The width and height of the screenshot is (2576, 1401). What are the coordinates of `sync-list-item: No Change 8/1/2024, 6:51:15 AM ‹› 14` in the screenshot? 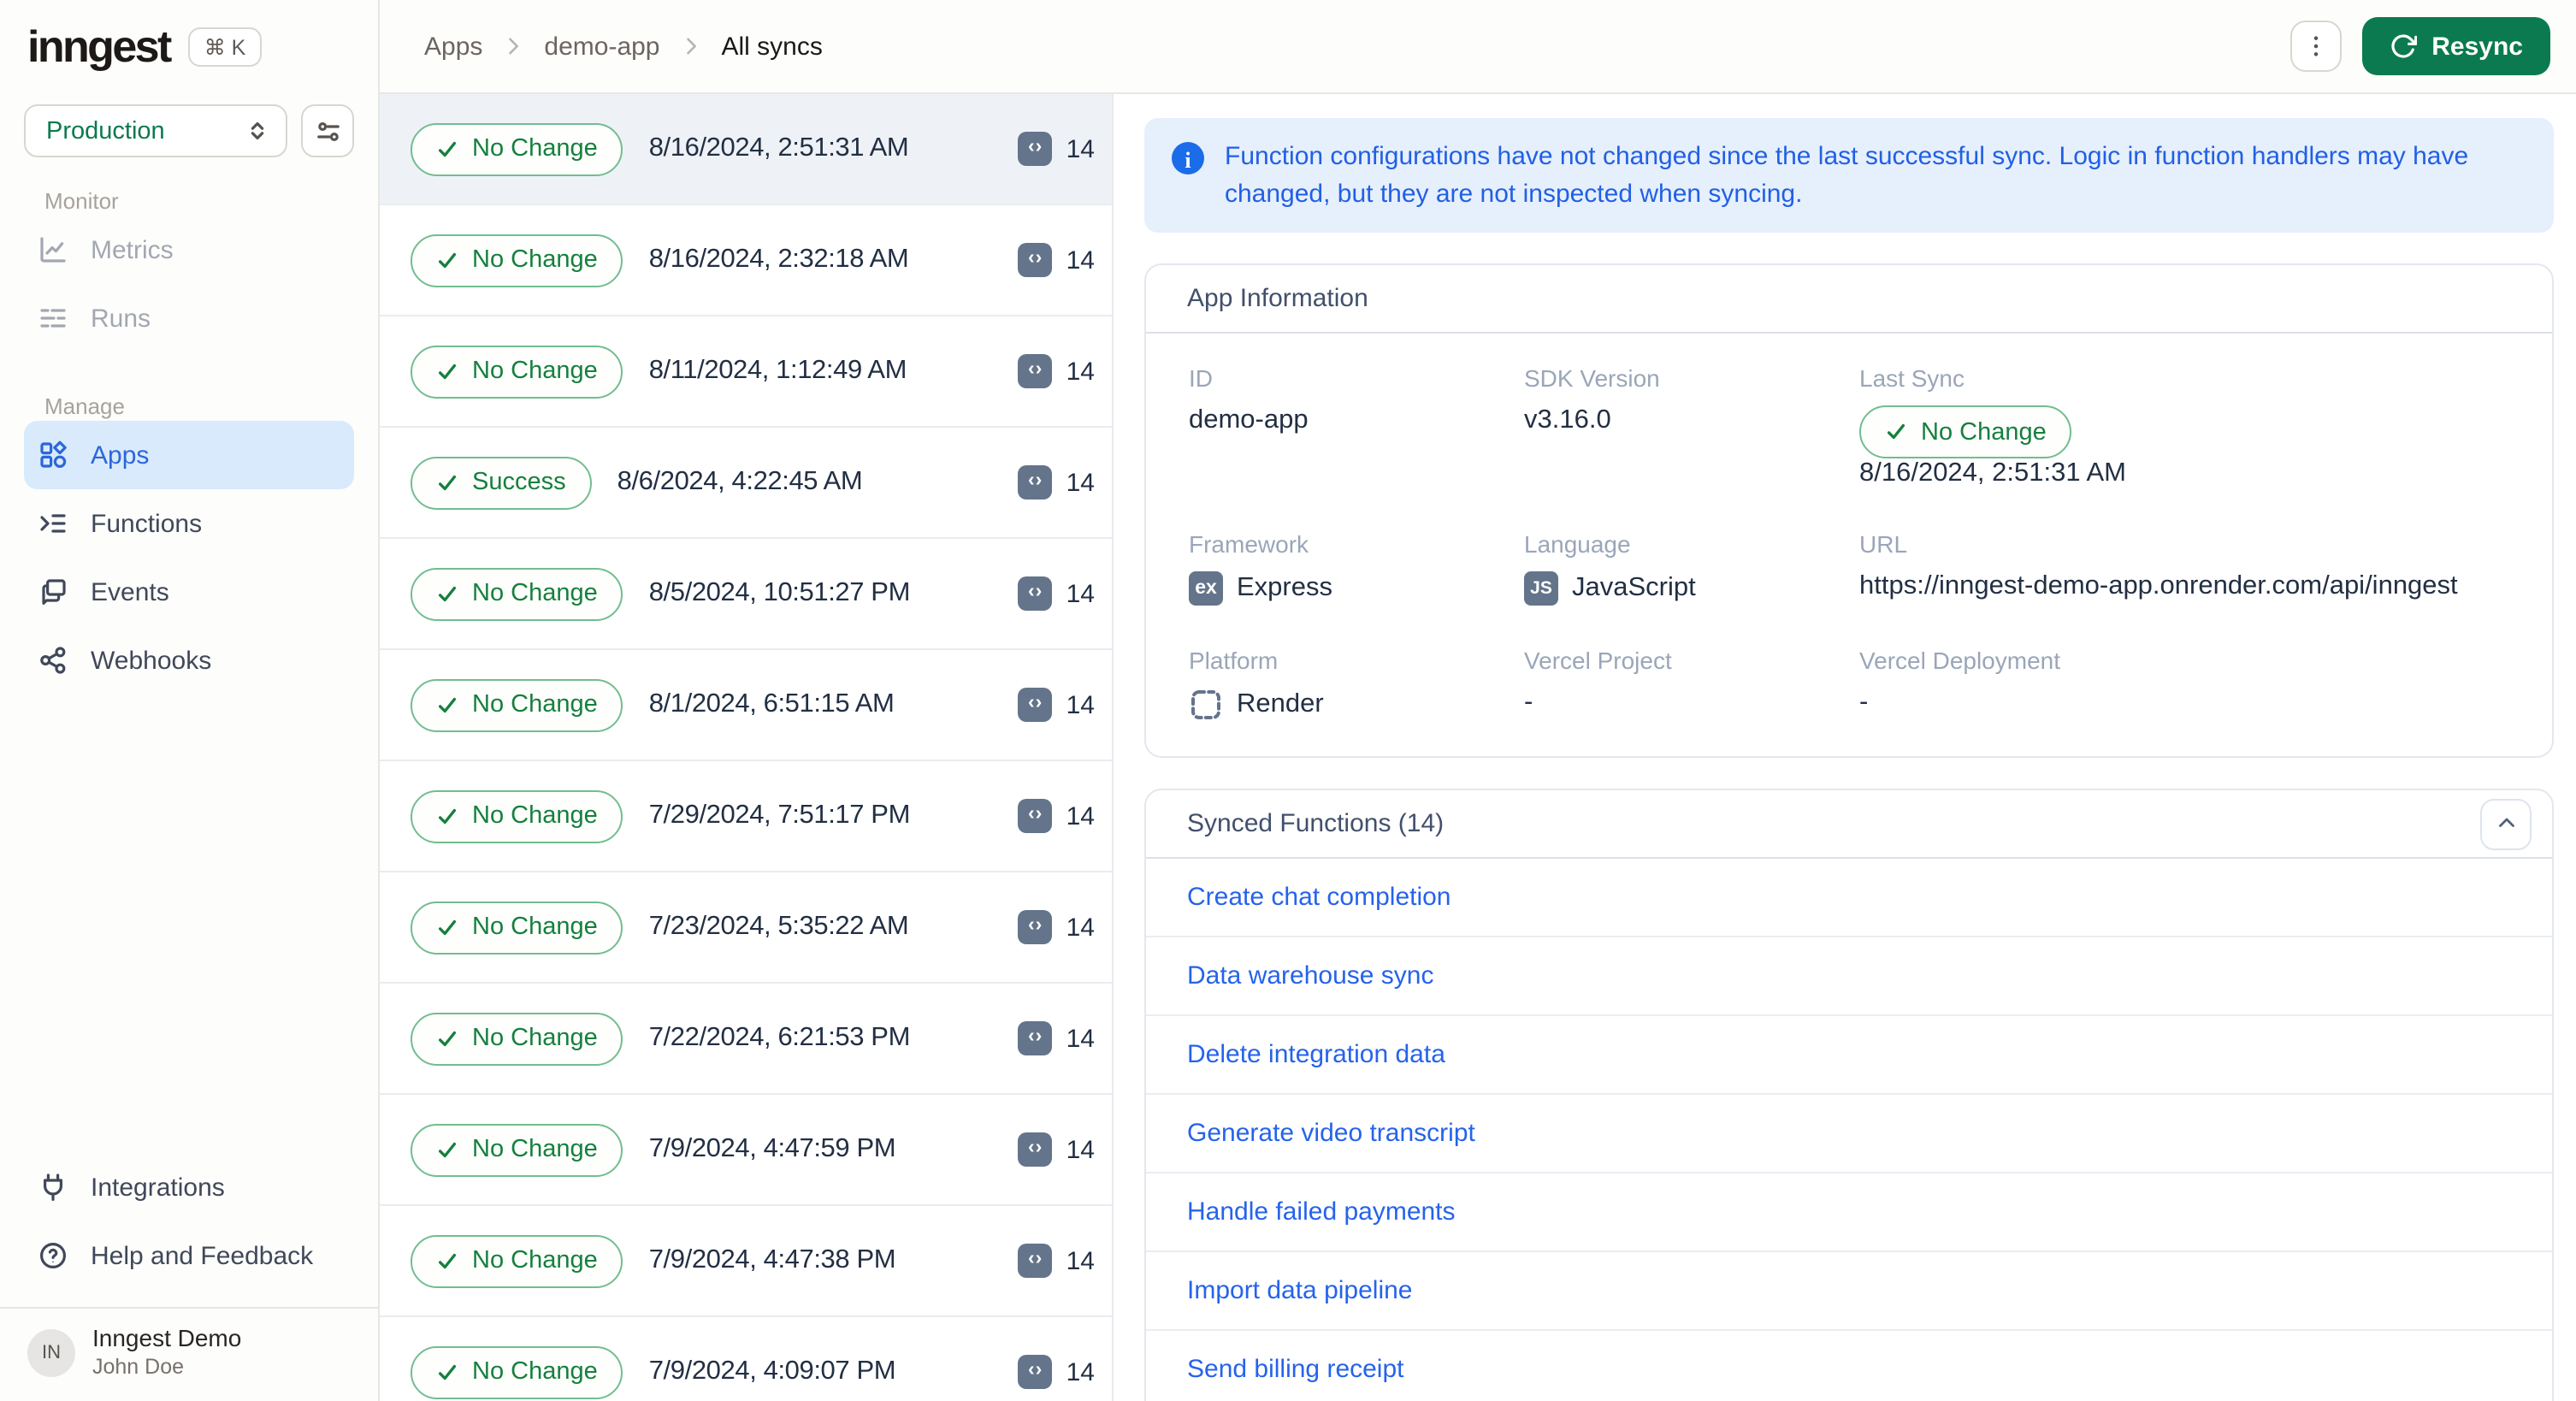 It's located at (746, 705).